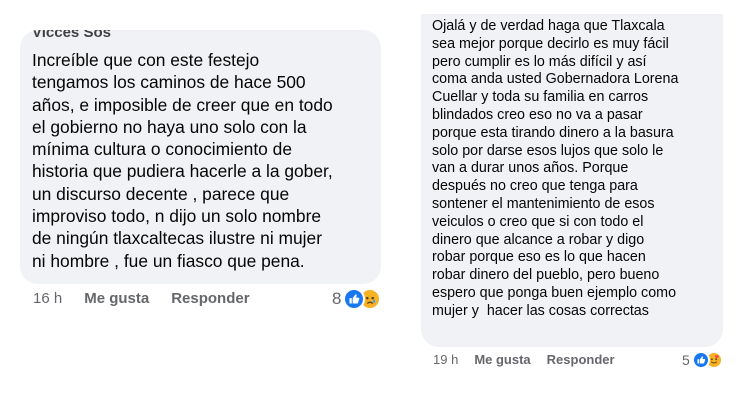 This screenshot has height=412, width=750. What do you see at coordinates (47, 298) in the screenshot?
I see `comment-timestamp: 16 h` at bounding box center [47, 298].